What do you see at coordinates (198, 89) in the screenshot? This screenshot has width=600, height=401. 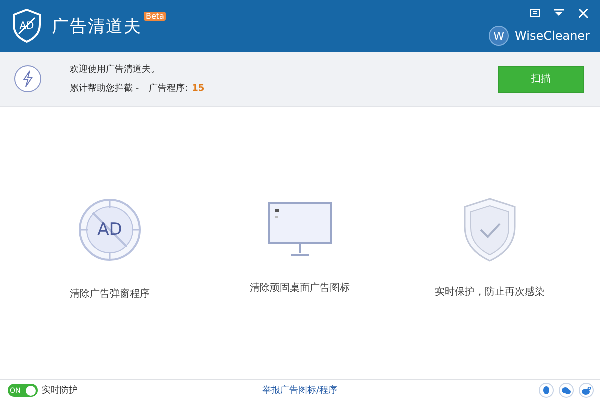 I see `programs-count: 15` at bounding box center [198, 89].